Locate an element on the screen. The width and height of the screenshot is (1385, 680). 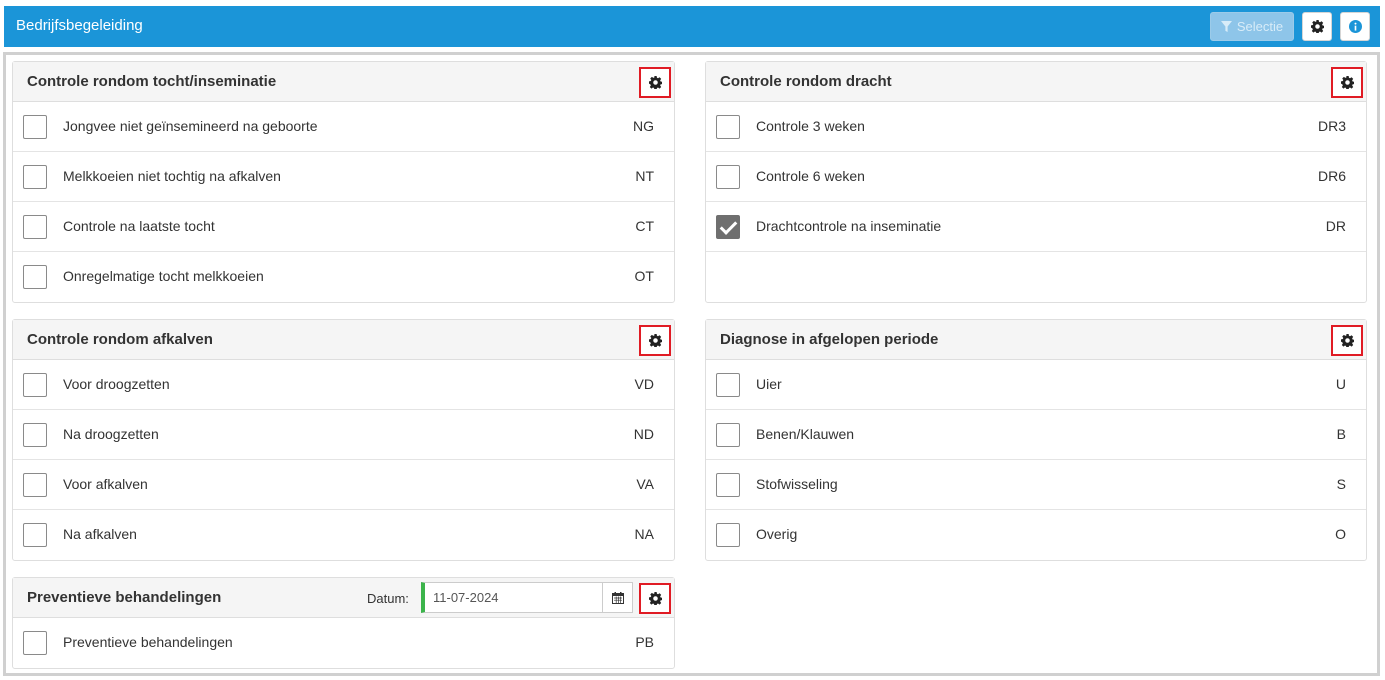
item-label: Uier is located at coordinates (769, 384).